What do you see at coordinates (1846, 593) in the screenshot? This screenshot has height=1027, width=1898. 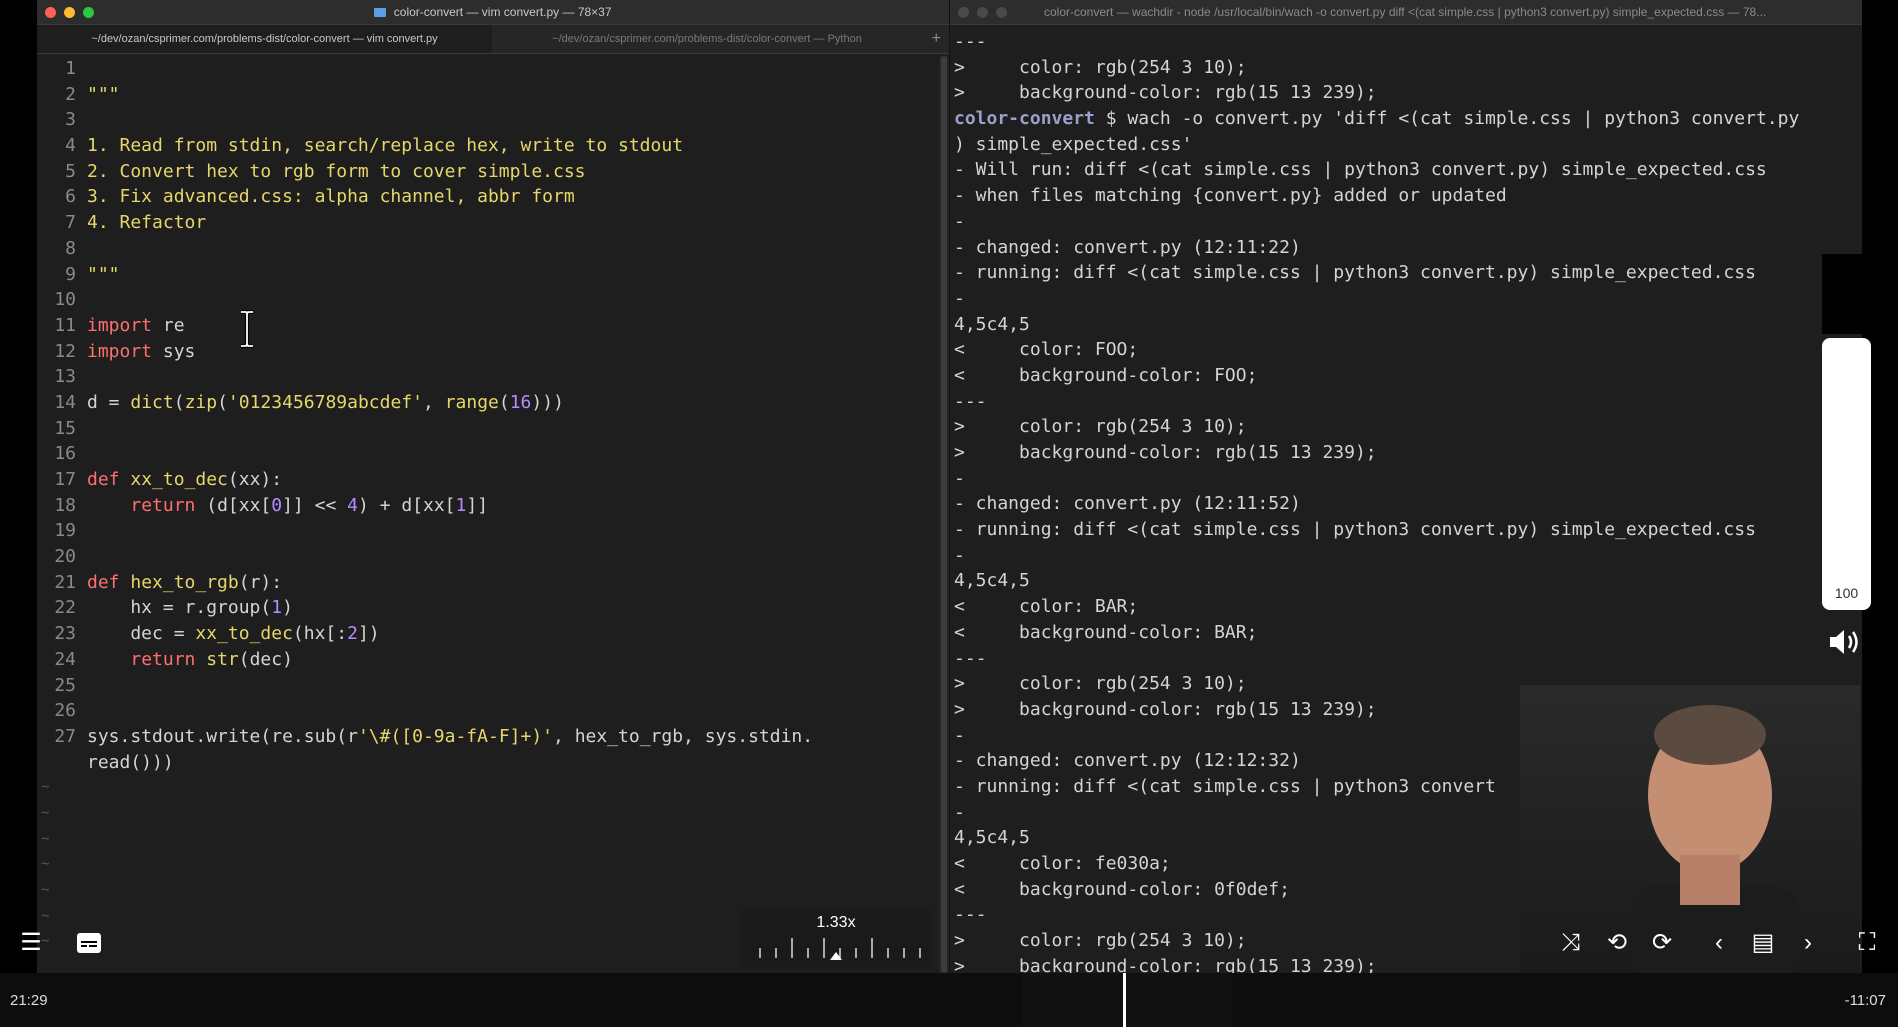 I see `volume-level: 100` at bounding box center [1846, 593].